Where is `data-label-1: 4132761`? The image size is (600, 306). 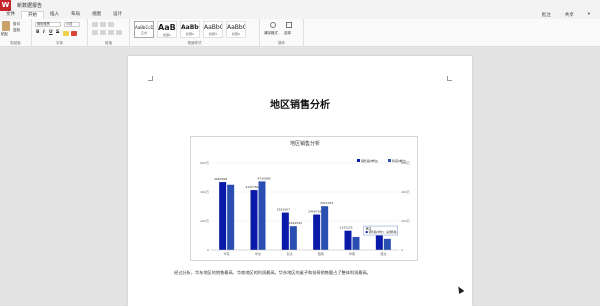 data-label-1: 4132761 is located at coordinates (251, 187).